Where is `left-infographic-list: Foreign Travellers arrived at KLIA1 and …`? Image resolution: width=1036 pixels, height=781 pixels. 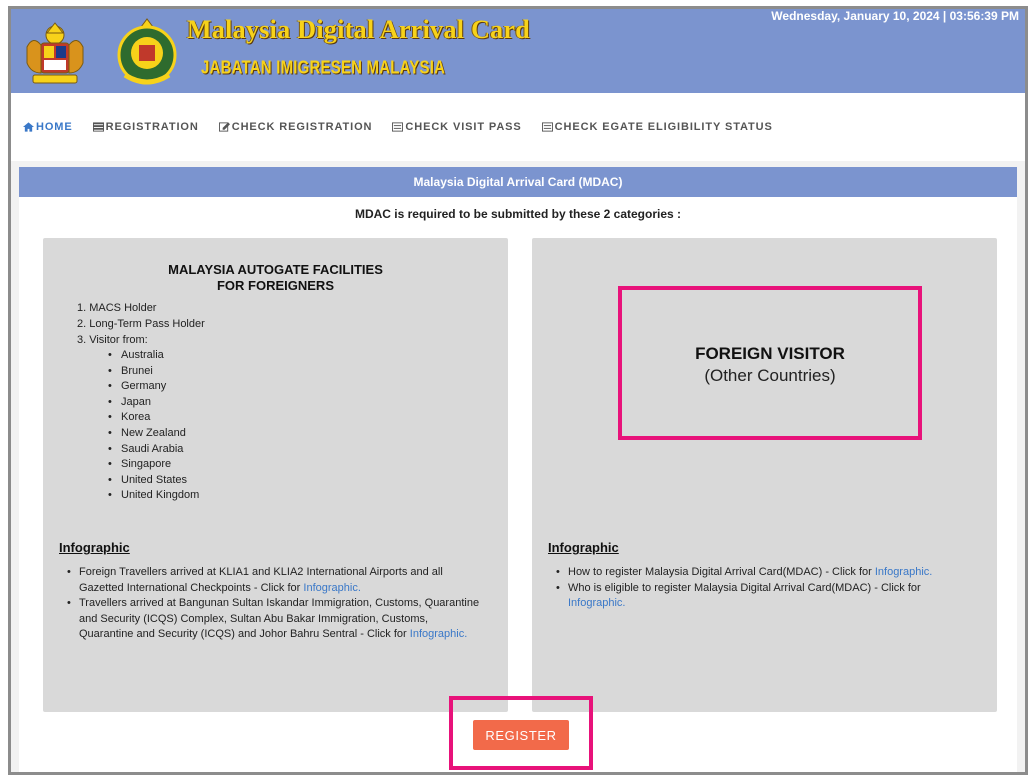
left-infographic-list: Foreign Travellers arrived at KLIA1 and … is located at coordinates (273, 604).